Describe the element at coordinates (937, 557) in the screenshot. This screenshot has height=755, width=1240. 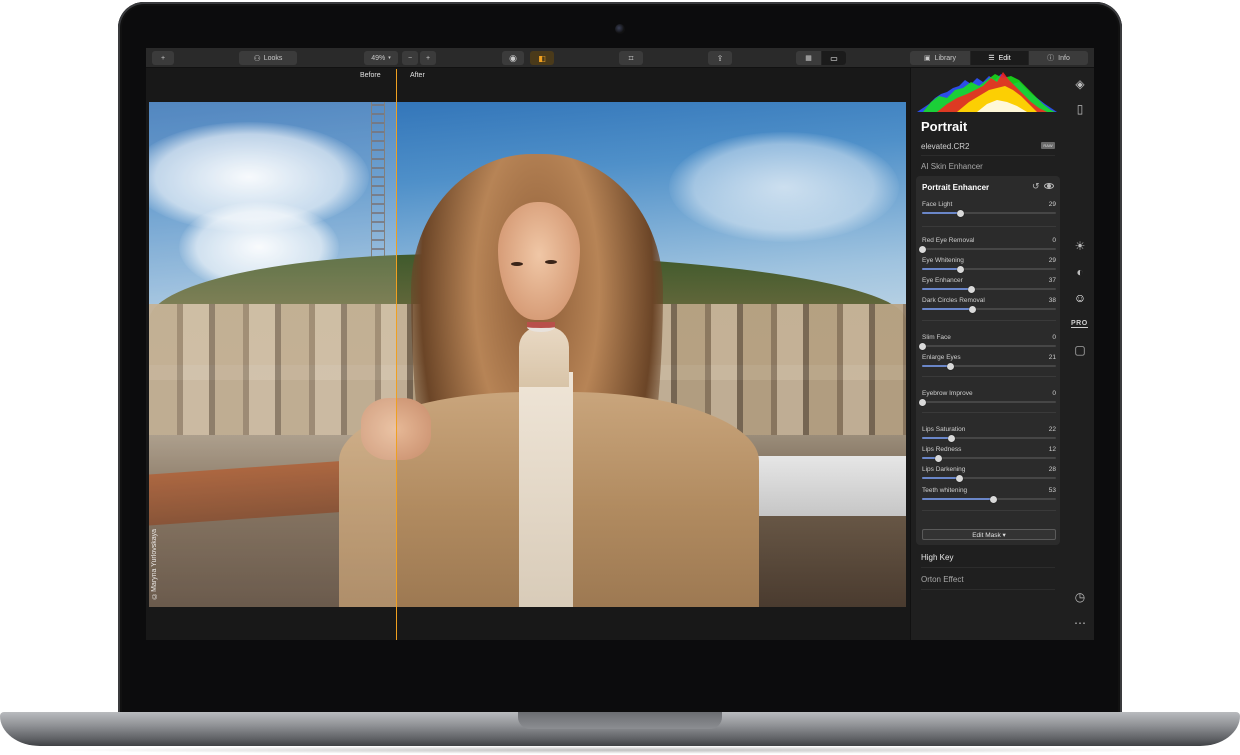
I see `section-high-key: High Key` at that location.